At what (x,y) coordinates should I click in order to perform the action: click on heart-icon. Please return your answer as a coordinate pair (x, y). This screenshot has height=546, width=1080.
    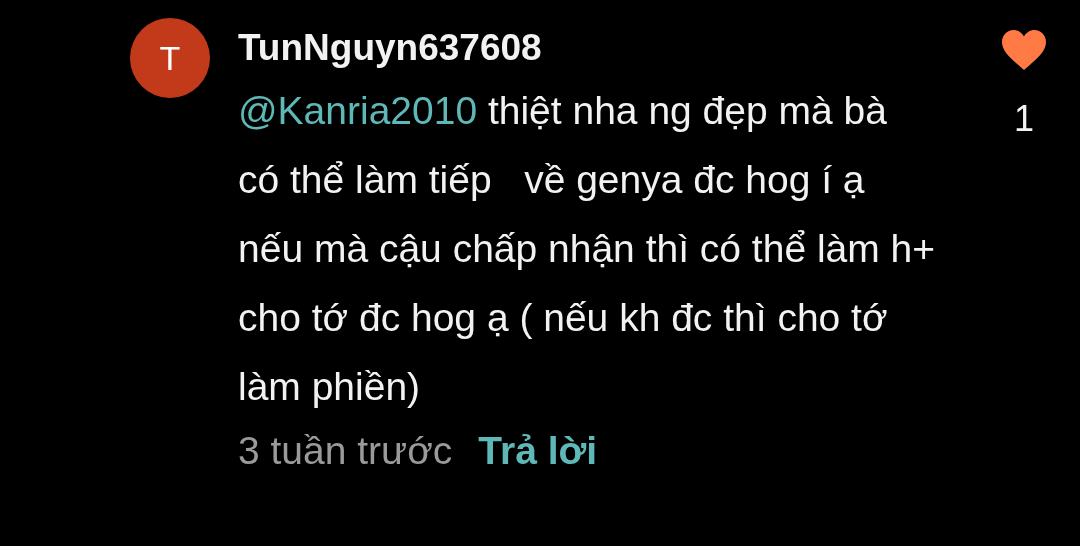
    Looking at the image, I should click on (1024, 50).